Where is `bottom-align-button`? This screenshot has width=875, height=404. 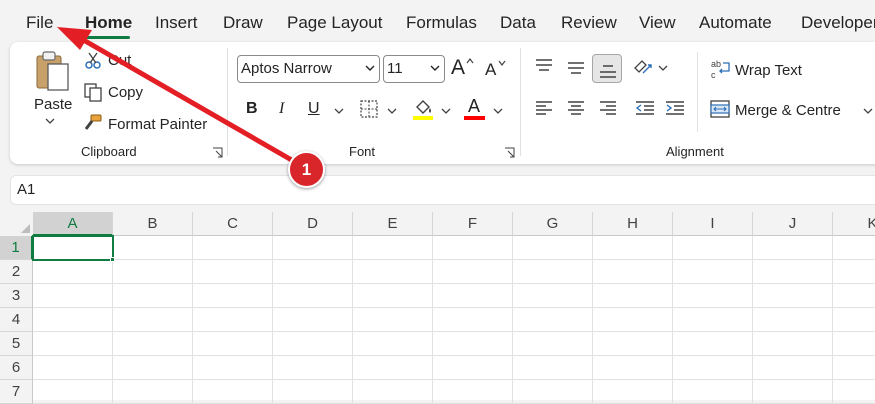
bottom-align-button is located at coordinates (607, 68).